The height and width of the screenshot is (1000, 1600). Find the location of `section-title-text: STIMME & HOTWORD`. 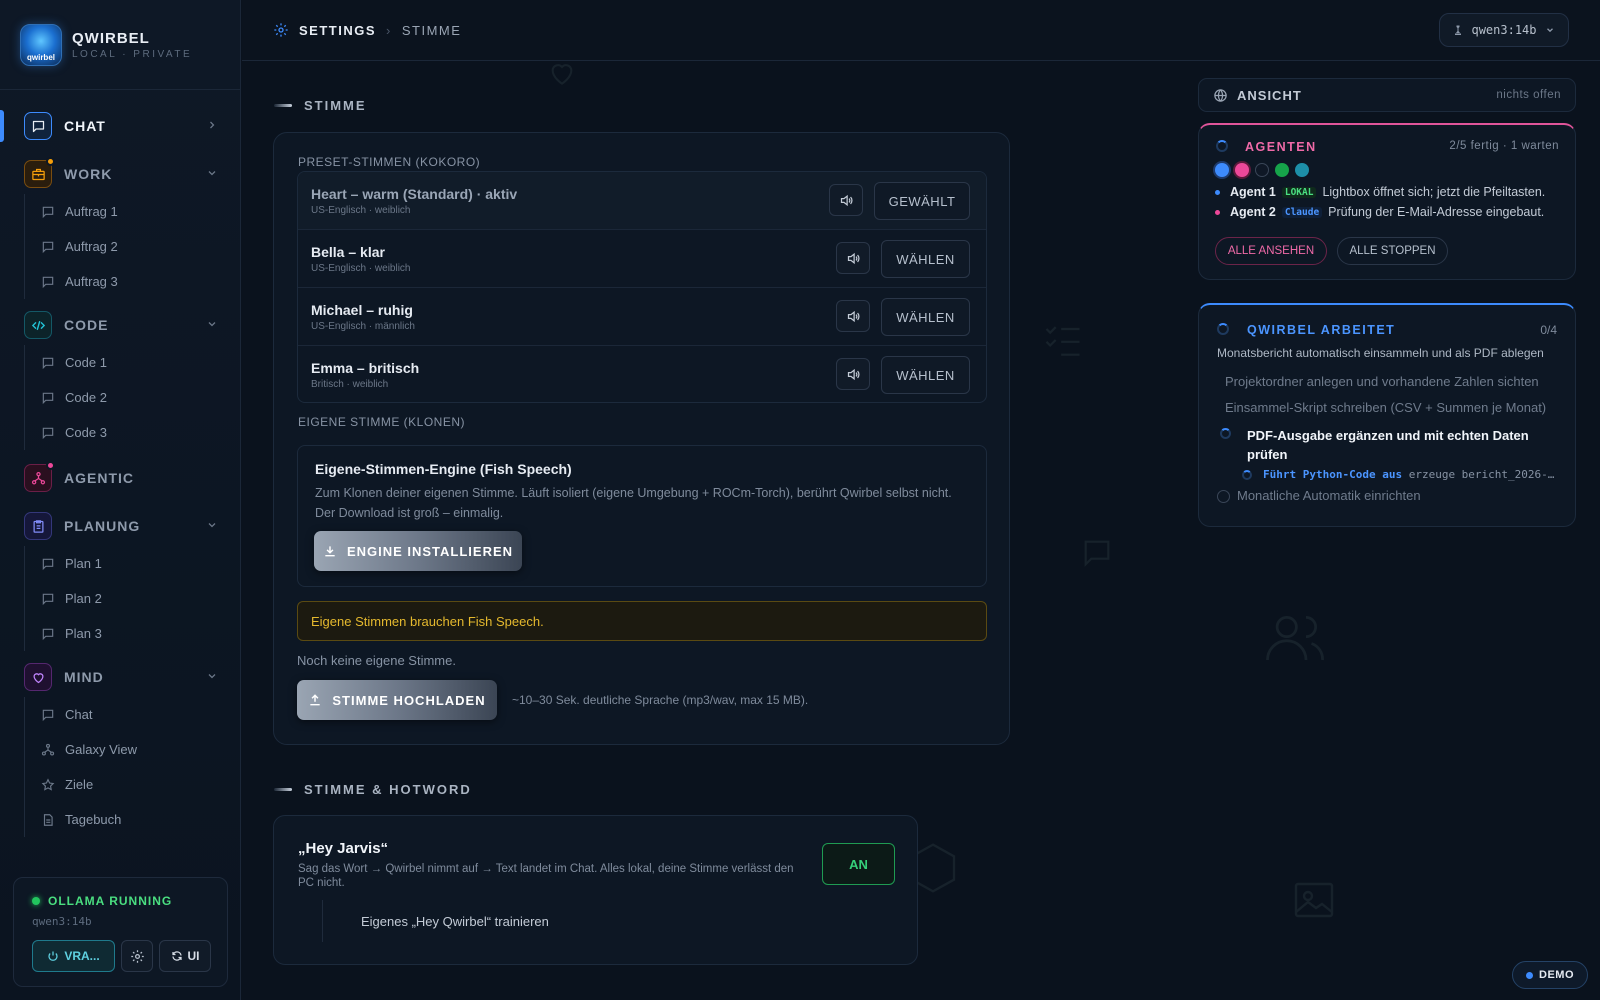

section-title-text: STIMME & HOTWORD is located at coordinates (388, 789).